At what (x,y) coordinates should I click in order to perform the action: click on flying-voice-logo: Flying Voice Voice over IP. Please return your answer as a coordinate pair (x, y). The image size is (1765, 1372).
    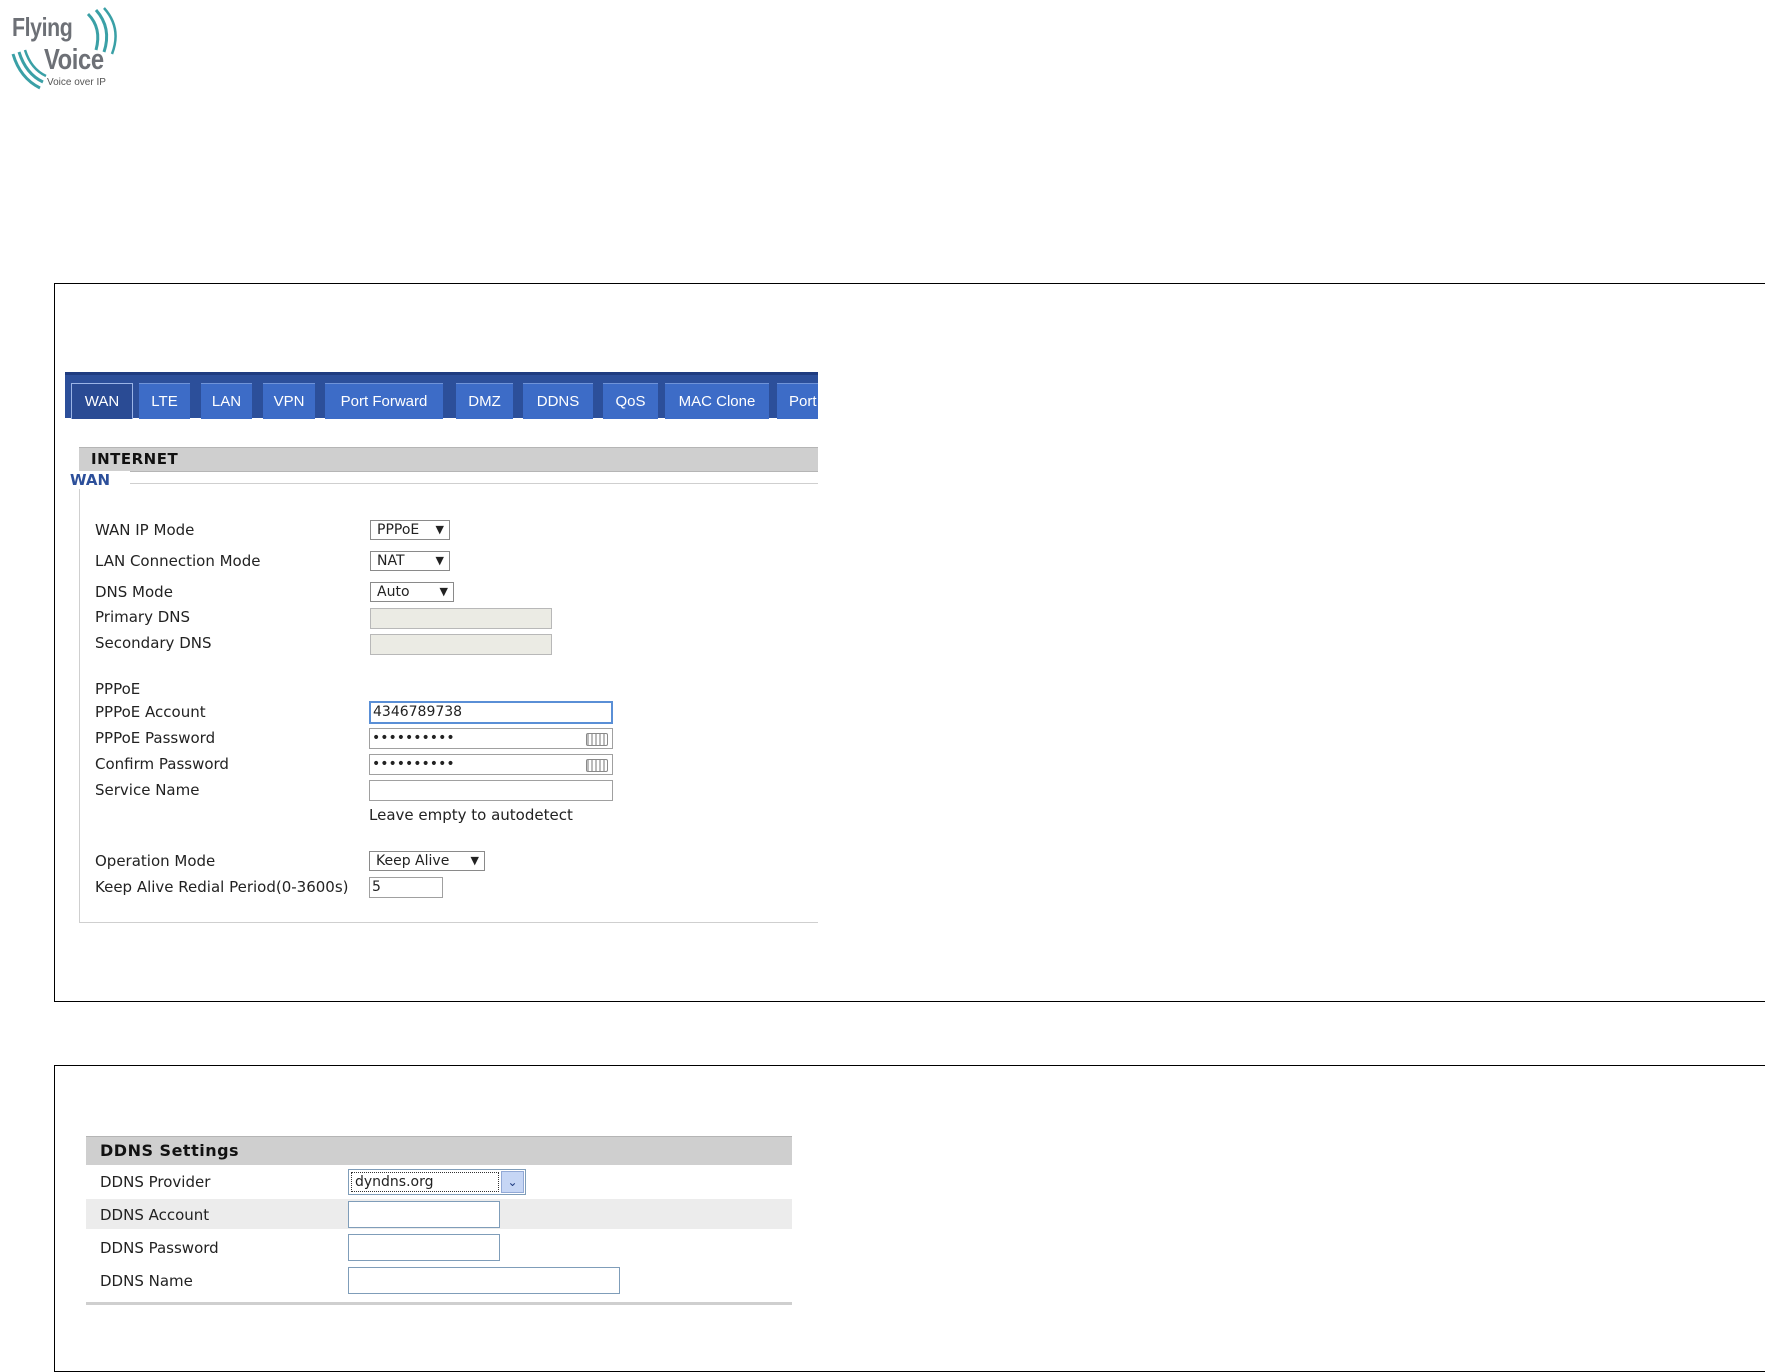
    Looking at the image, I should click on (65, 48).